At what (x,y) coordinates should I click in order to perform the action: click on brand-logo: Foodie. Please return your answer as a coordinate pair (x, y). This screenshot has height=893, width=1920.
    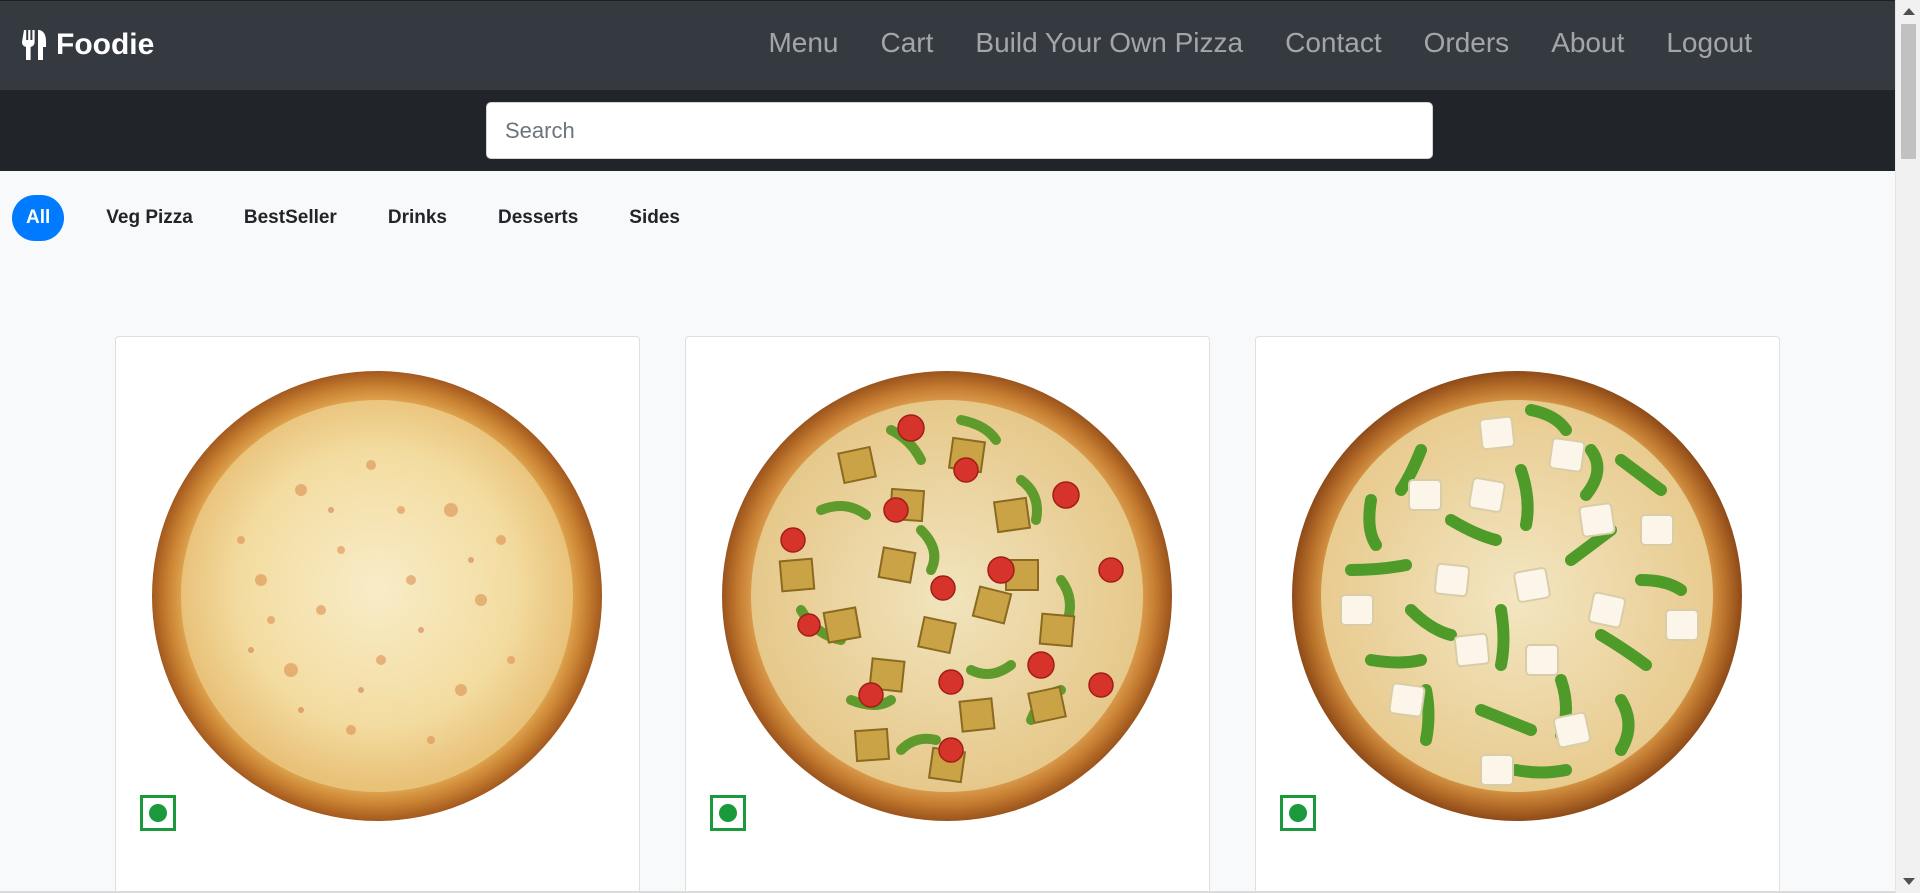
    Looking at the image, I should click on (88, 45).